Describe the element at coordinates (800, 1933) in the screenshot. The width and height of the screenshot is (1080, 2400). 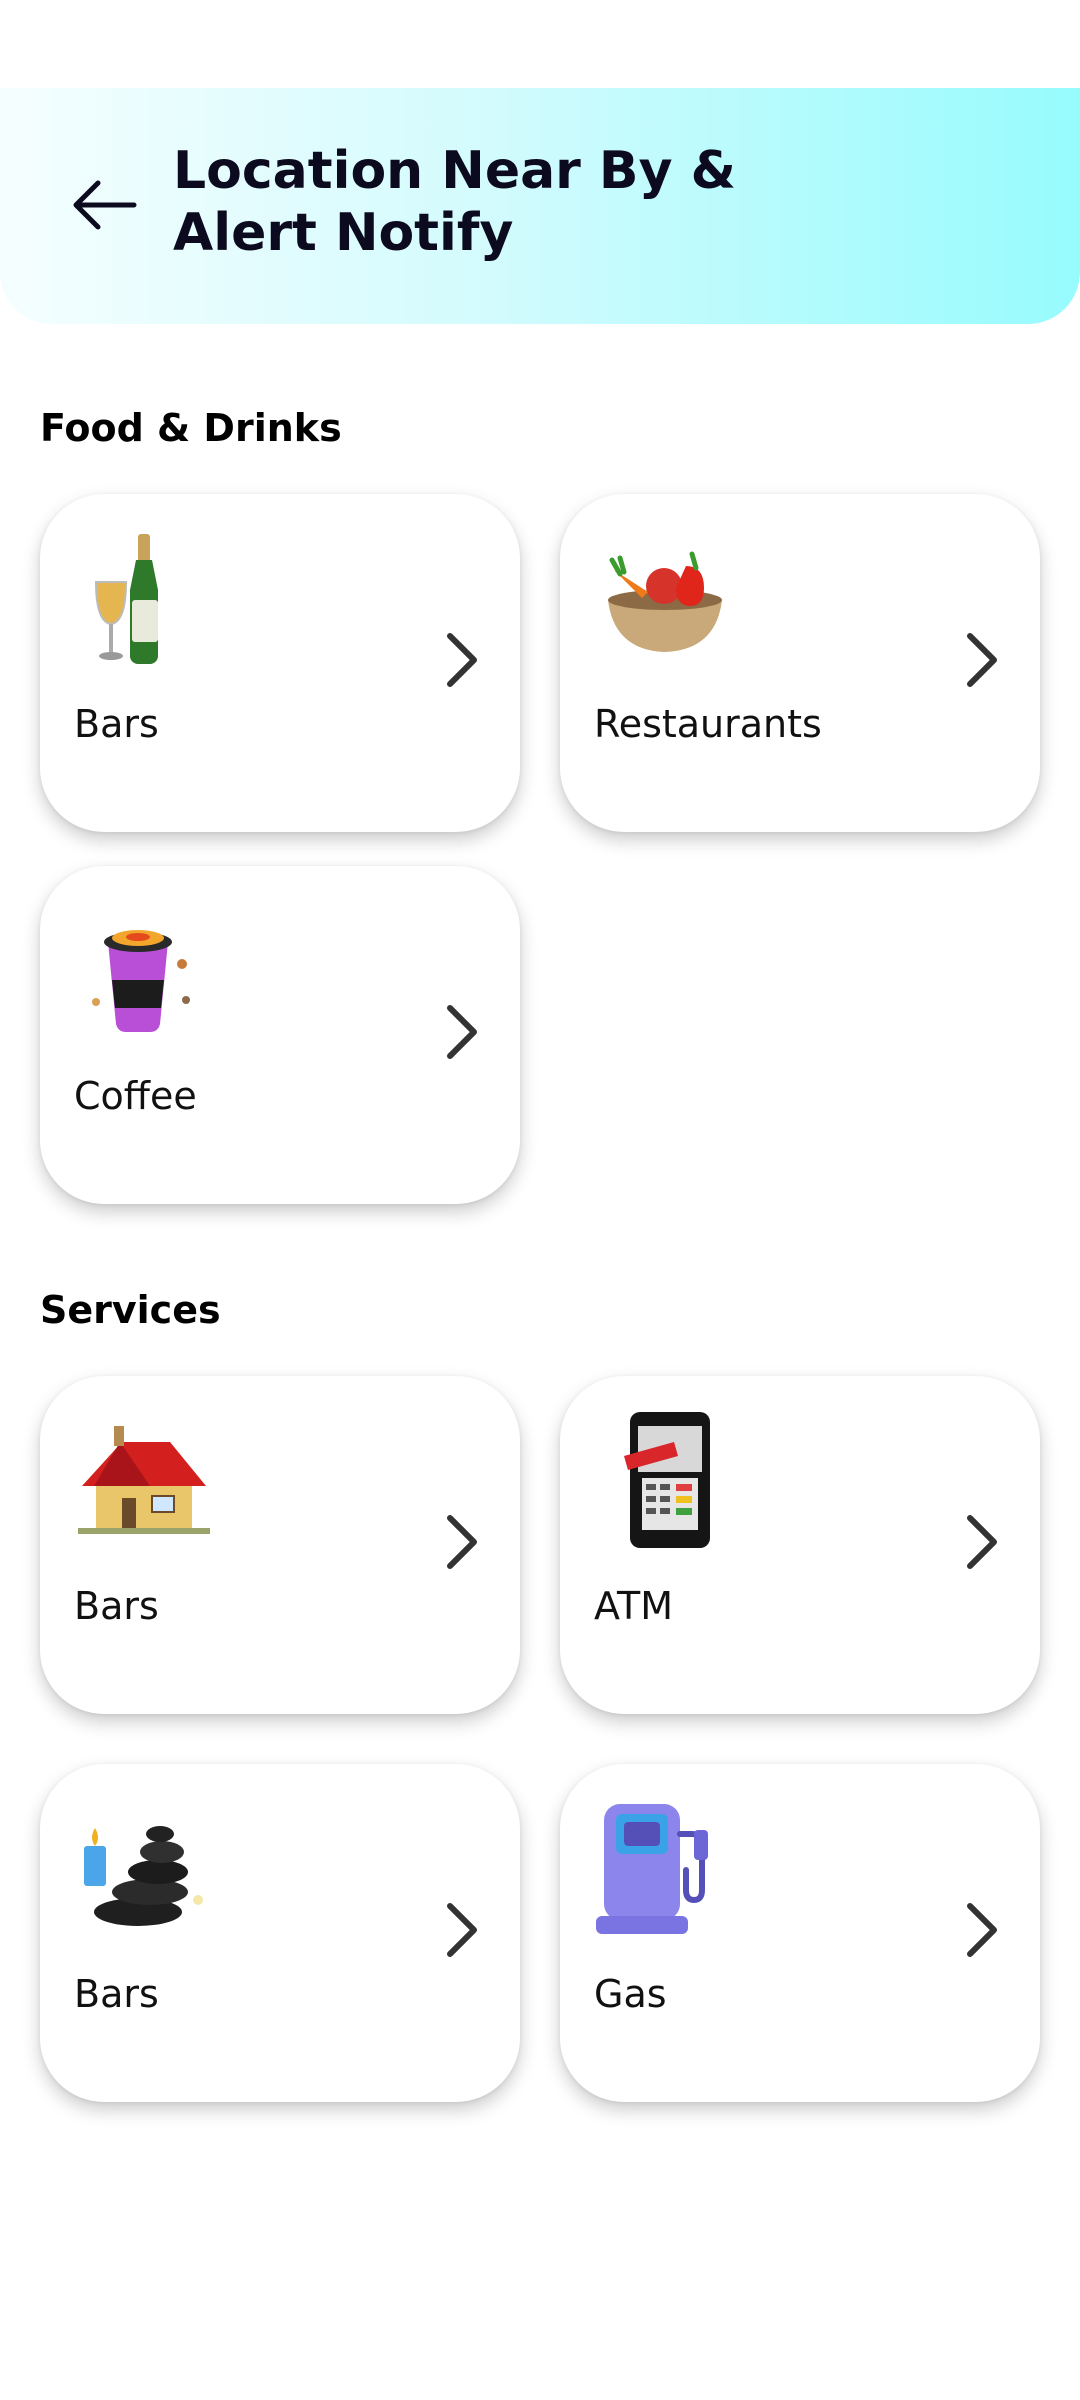
I see `card-gas: Gas` at that location.